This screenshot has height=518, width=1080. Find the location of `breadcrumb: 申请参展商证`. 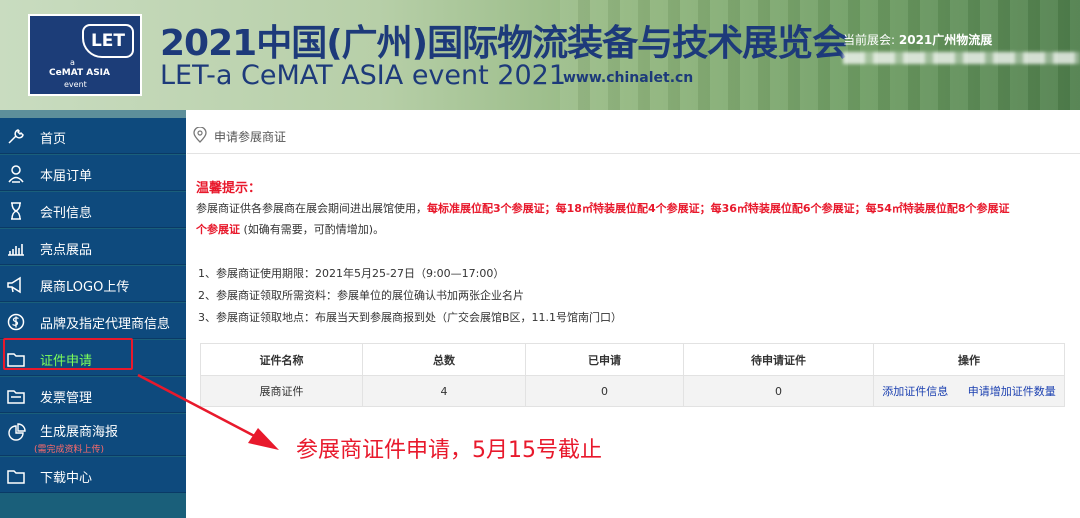

breadcrumb: 申请参展商证 is located at coordinates (633, 135).